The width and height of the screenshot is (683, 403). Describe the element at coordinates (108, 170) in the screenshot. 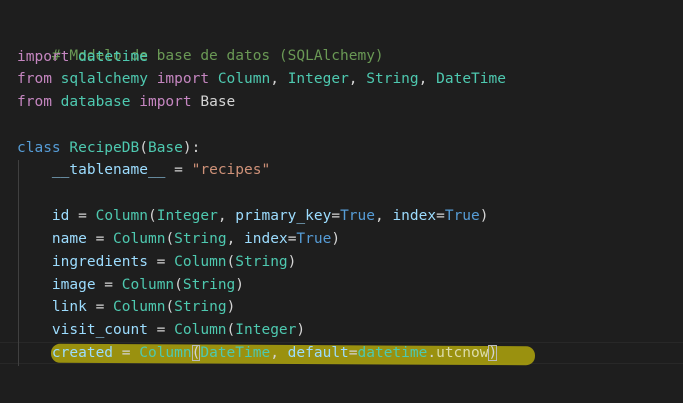

I see `variable-token: __tablename__` at that location.